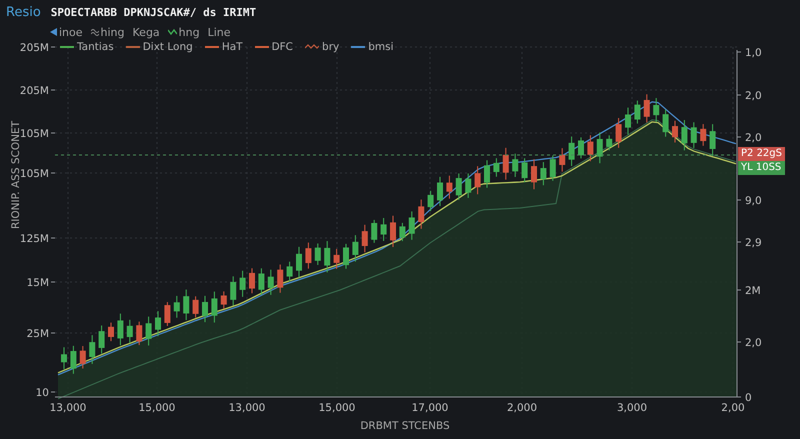 This screenshot has width=800, height=439. What do you see at coordinates (34, 239) in the screenshot?
I see `axis-tick-label: 125M` at bounding box center [34, 239].